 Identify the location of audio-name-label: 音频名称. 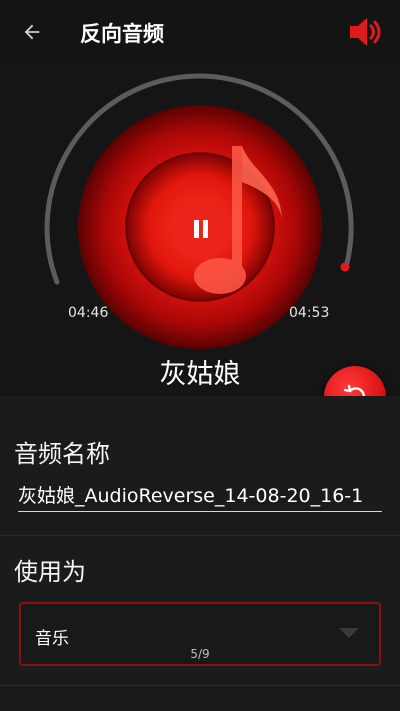
(62, 454).